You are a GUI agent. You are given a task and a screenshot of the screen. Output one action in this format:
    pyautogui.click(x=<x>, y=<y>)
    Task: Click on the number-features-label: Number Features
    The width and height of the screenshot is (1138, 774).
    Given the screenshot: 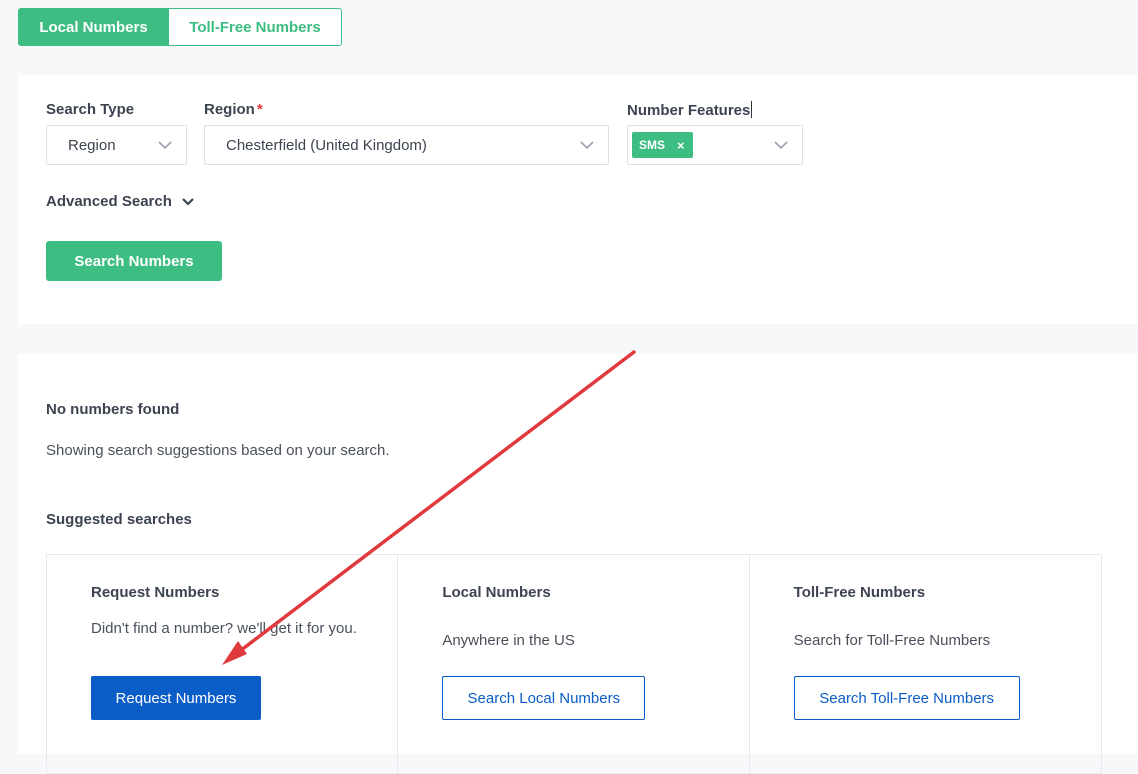 What is the action you would take?
    pyautogui.click(x=690, y=110)
    